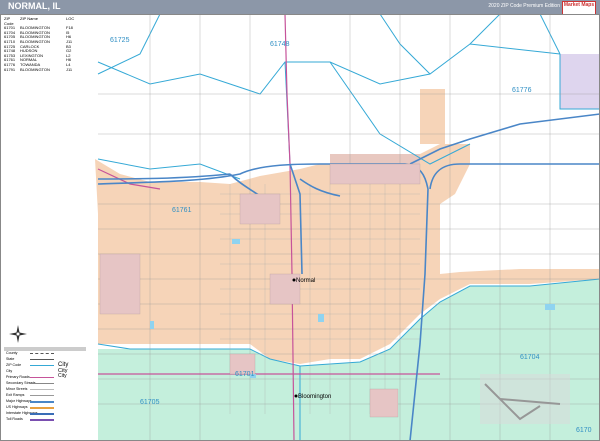 This screenshot has width=600, height=441. What do you see at coordinates (10, 359) in the screenshot?
I see `legend-label: State` at bounding box center [10, 359].